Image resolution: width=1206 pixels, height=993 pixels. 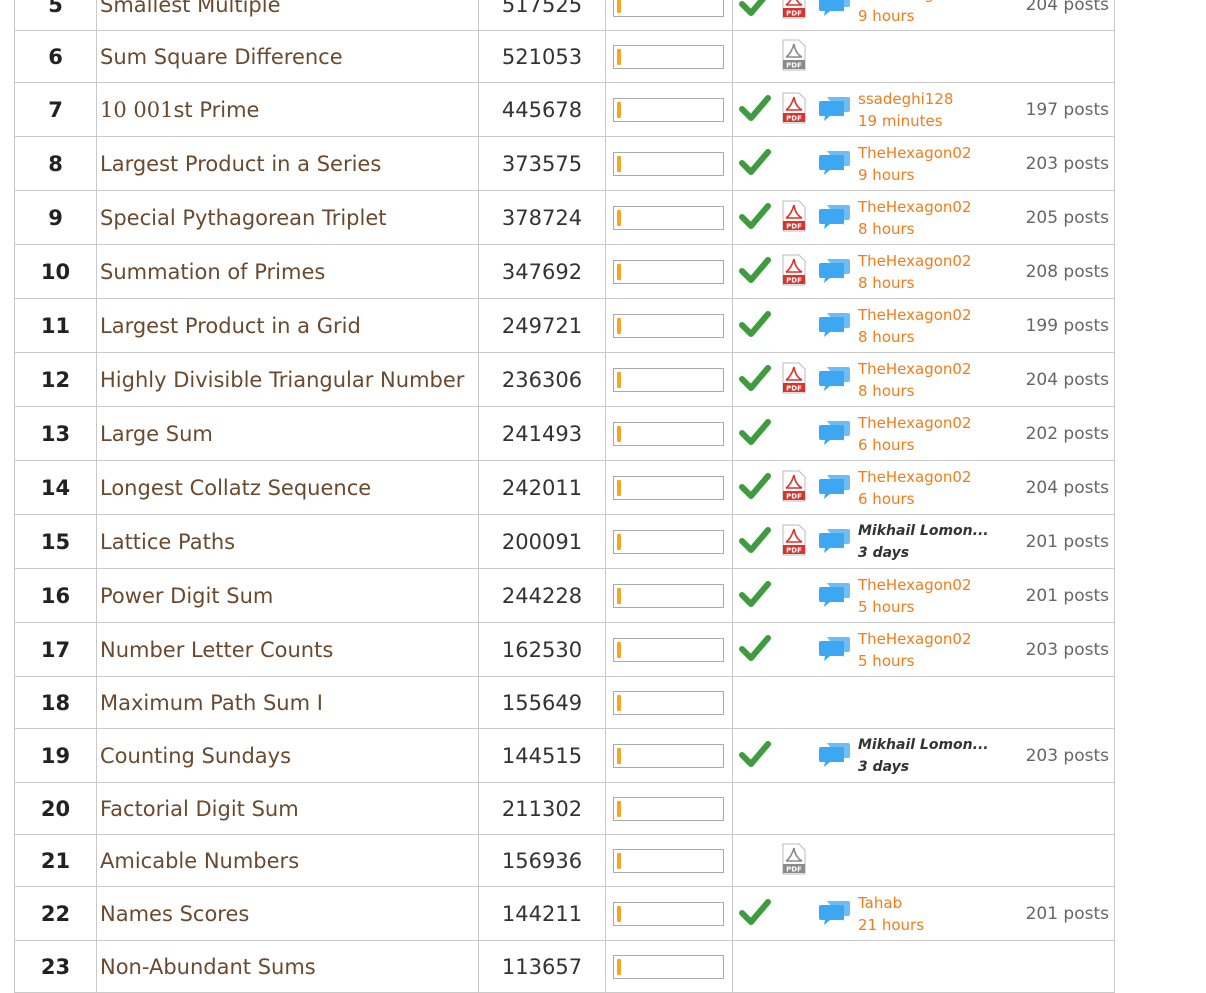 What do you see at coordinates (211, 703) in the screenshot?
I see `problem-title-link: Maximum Path Sum I` at bounding box center [211, 703].